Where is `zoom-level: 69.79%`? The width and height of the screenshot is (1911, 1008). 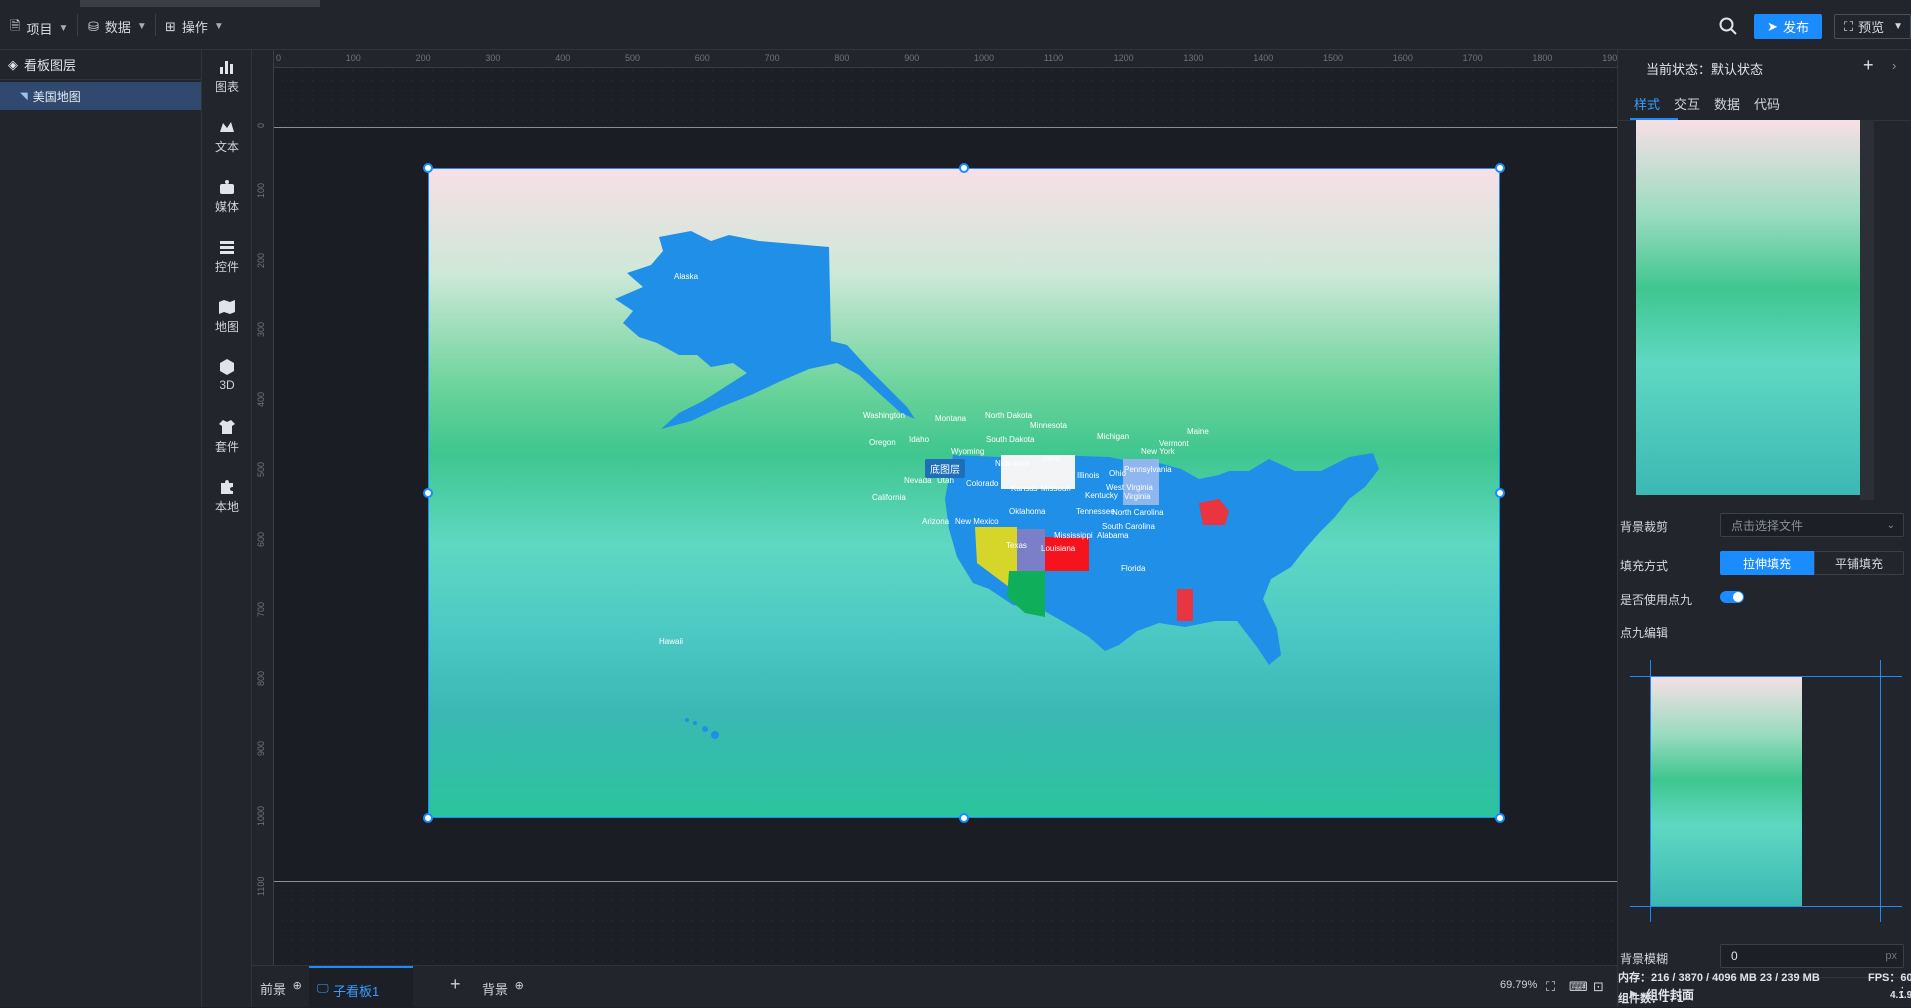
zoom-level: 69.79% is located at coordinates (1518, 985).